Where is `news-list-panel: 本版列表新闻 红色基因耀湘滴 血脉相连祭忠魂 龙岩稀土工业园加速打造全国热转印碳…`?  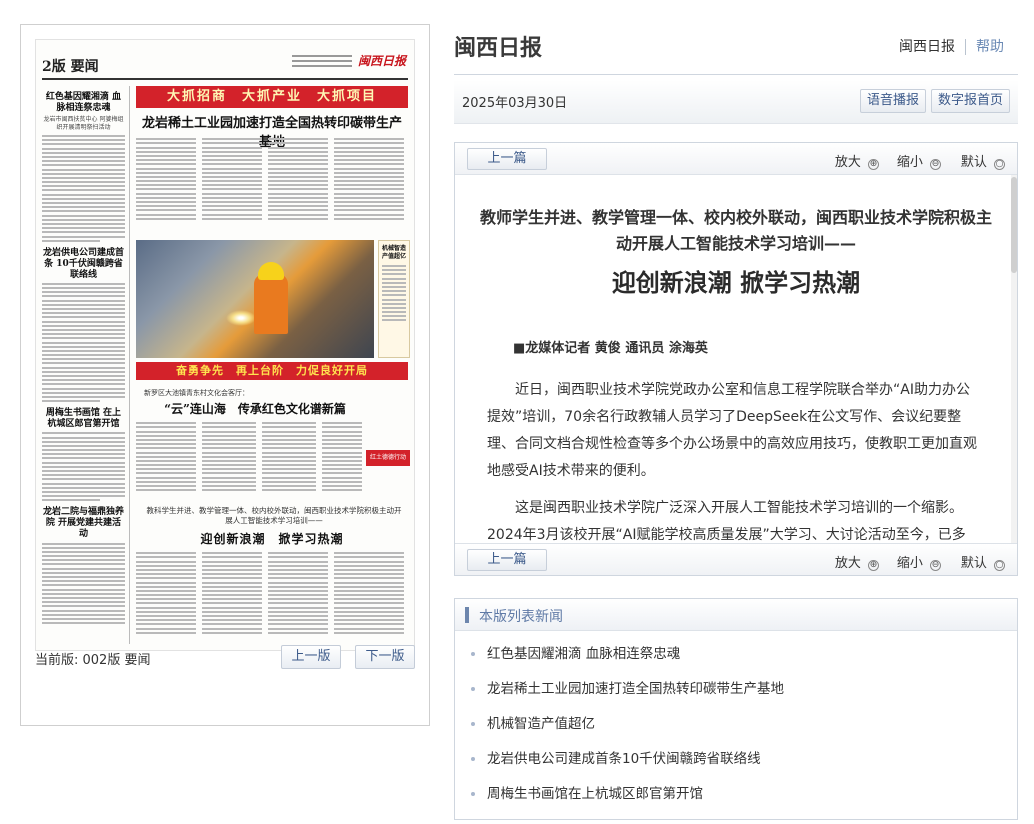
news-list-panel: 本版列表新闻 红色基因耀湘滴 血脉相连祭忠魂 龙岩稀土工业园加速打造全国热转印碳… is located at coordinates (736, 709).